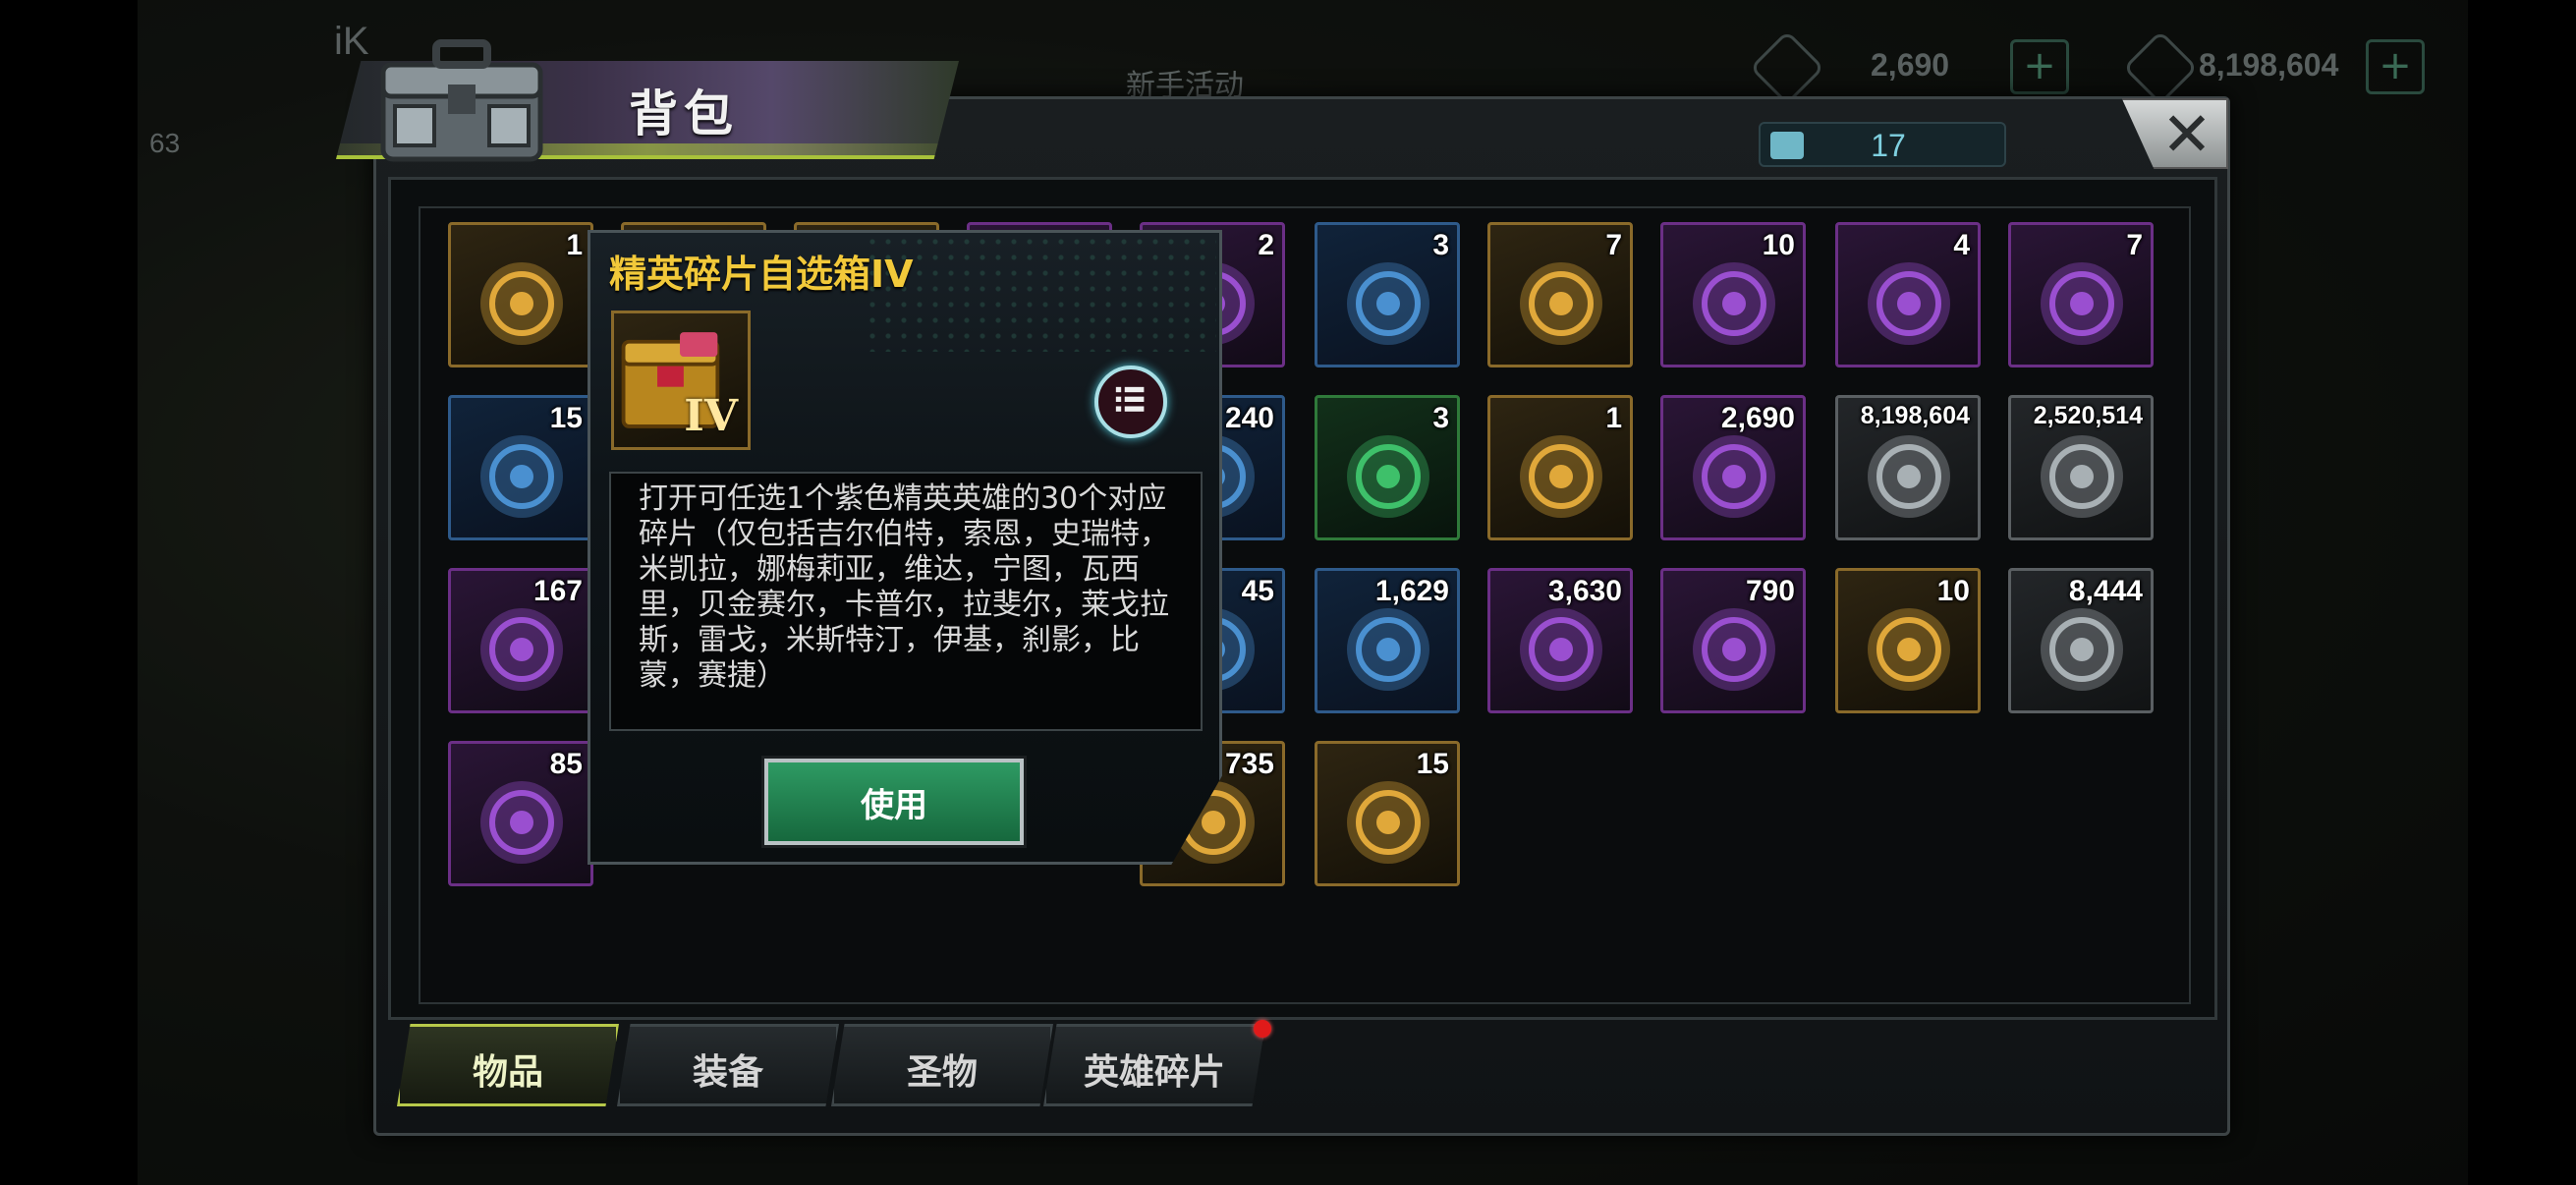  I want to click on backpack-chest-icon, so click(461, 100).